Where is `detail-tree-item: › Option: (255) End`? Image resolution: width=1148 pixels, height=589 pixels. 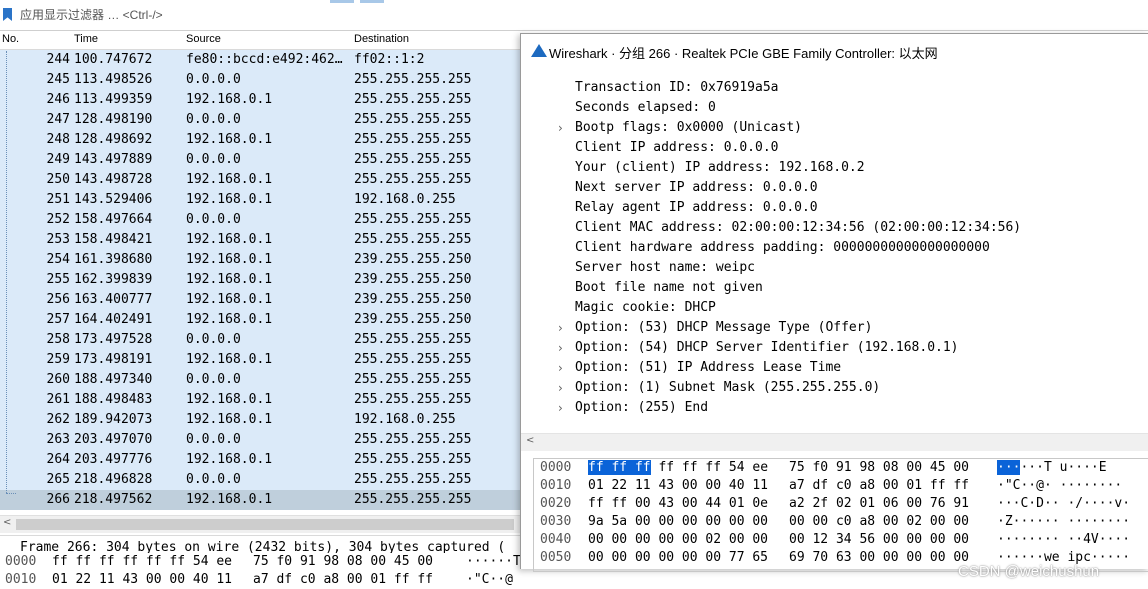 detail-tree-item: › Option: (255) End is located at coordinates (834, 408).